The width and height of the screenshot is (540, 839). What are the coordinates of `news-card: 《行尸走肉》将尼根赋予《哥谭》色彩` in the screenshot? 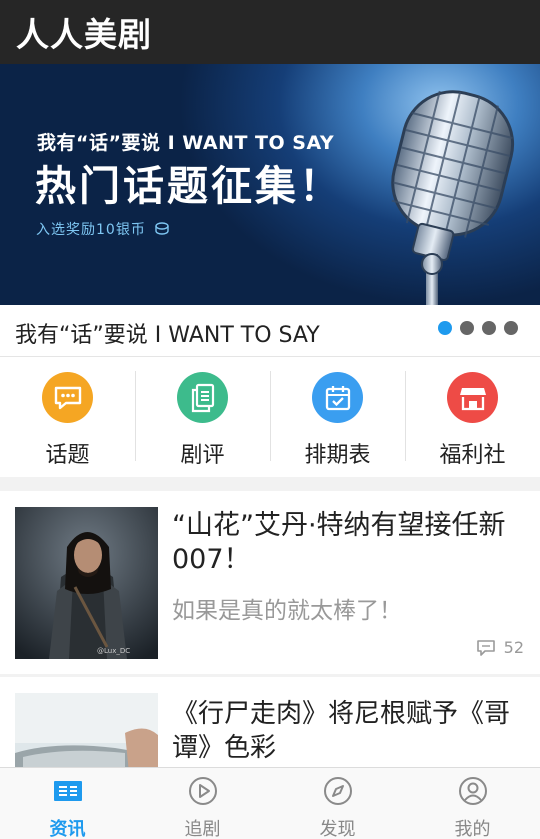 It's located at (270, 722).